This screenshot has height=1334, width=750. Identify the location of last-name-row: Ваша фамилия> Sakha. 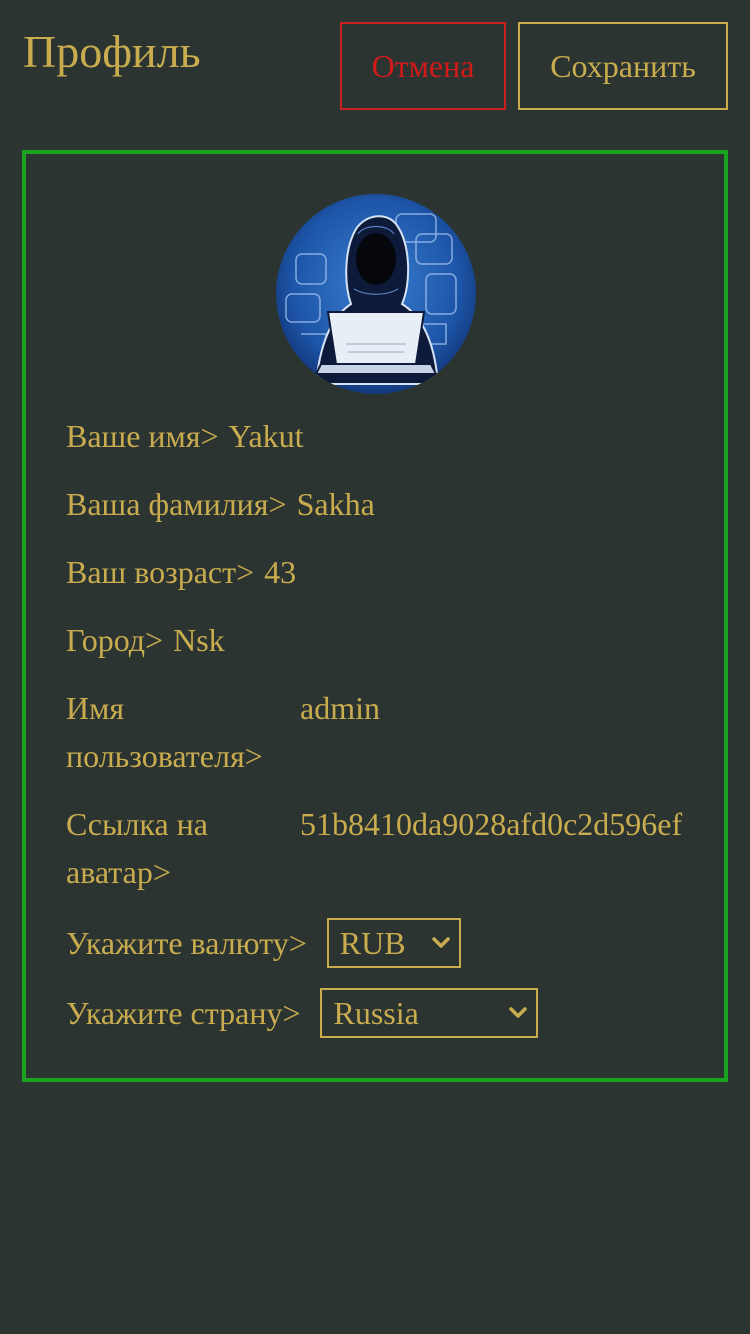
(220, 504).